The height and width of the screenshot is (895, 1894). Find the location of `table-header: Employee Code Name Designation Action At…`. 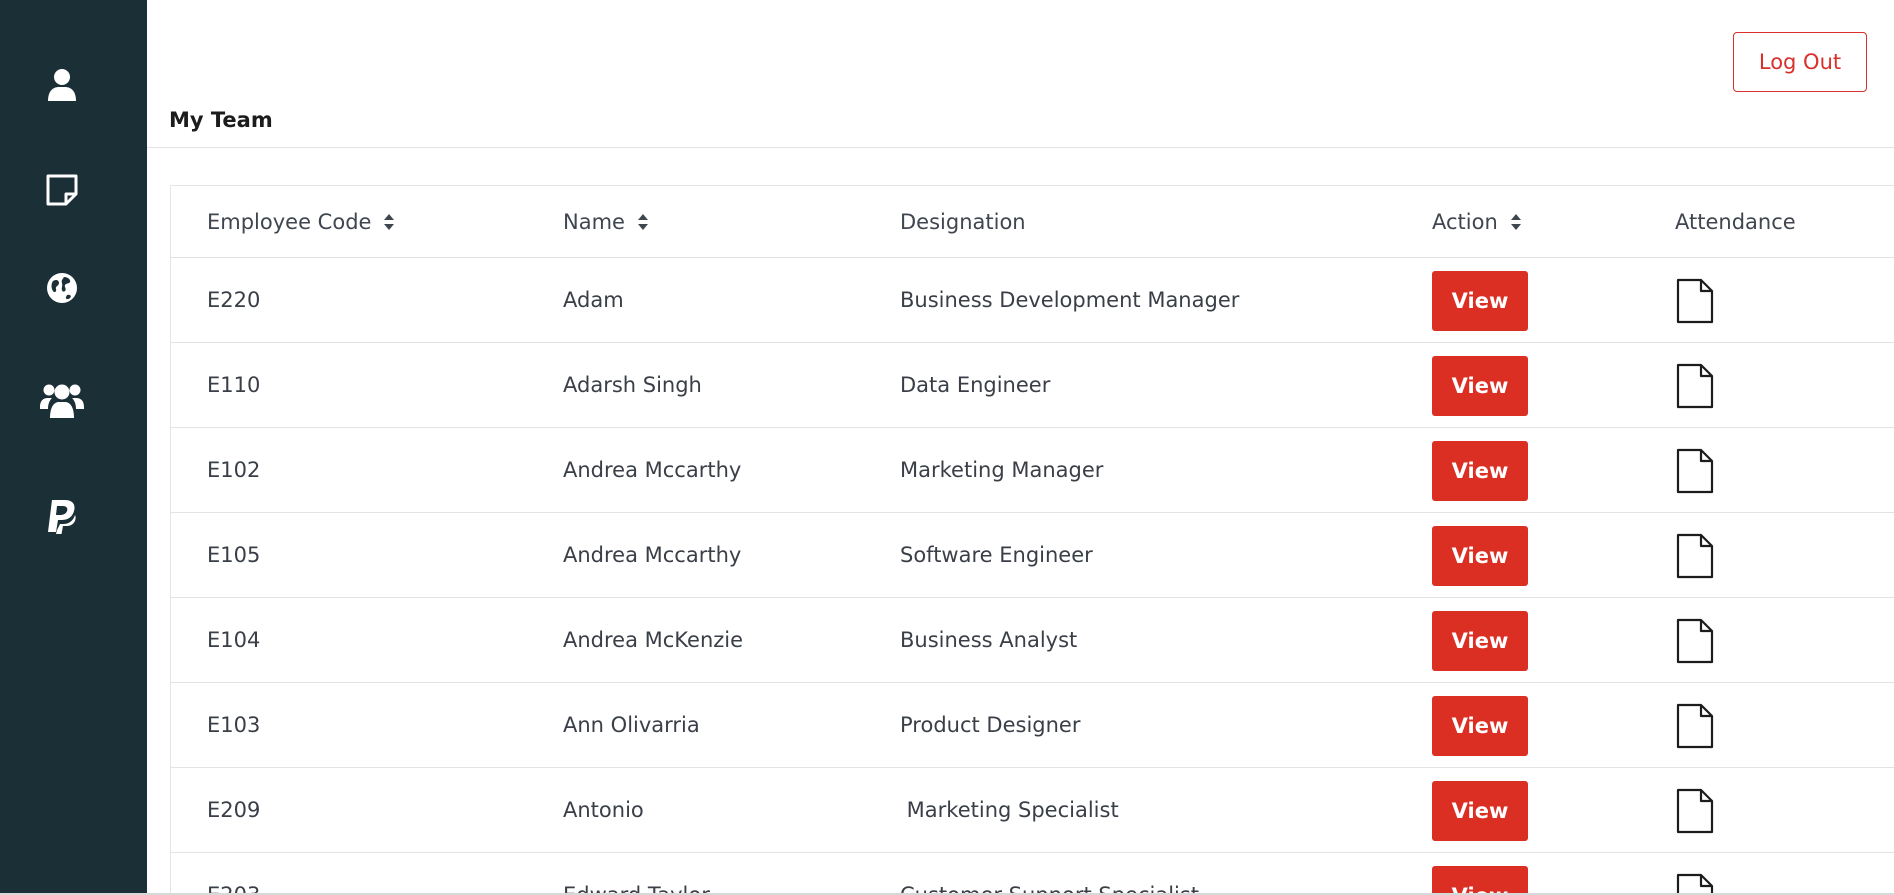

table-header: Employee Code Name Designation Action At… is located at coordinates (1032, 222).